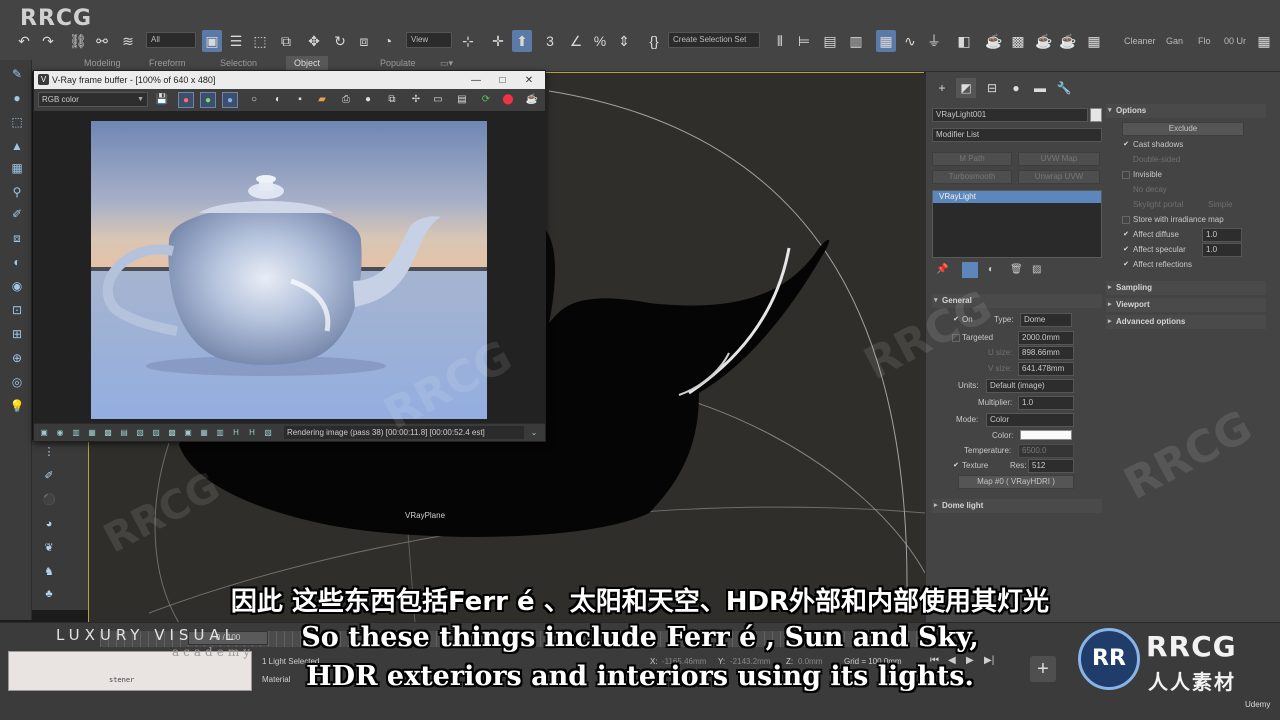 This screenshot has width=1280, height=720. What do you see at coordinates (128, 41) in the screenshot?
I see `bind-spacewarp-icon: ≋` at bounding box center [128, 41].